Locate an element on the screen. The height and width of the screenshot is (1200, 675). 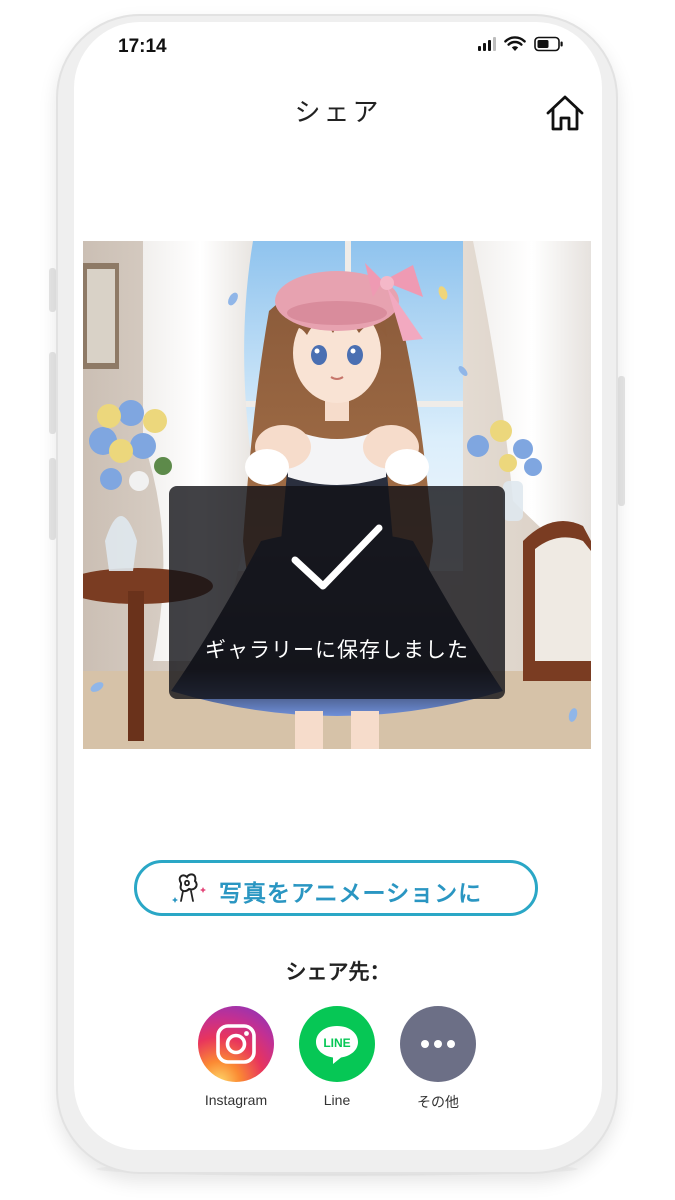
animate-photo-label: 写真をアニメーションに is located at coordinates (351, 894).